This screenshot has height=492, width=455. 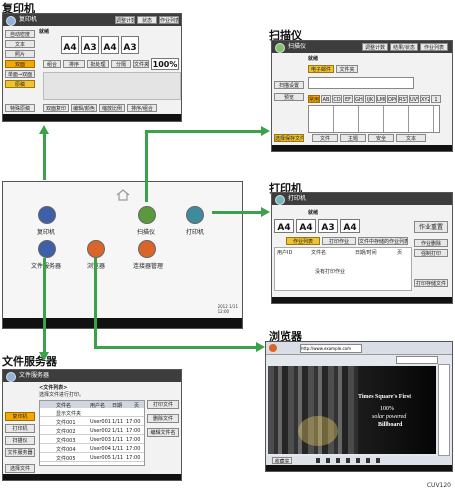 What do you see at coordinates (431, 227) in the screenshot?
I see `printer-stop-button: 作业重置` at bounding box center [431, 227].